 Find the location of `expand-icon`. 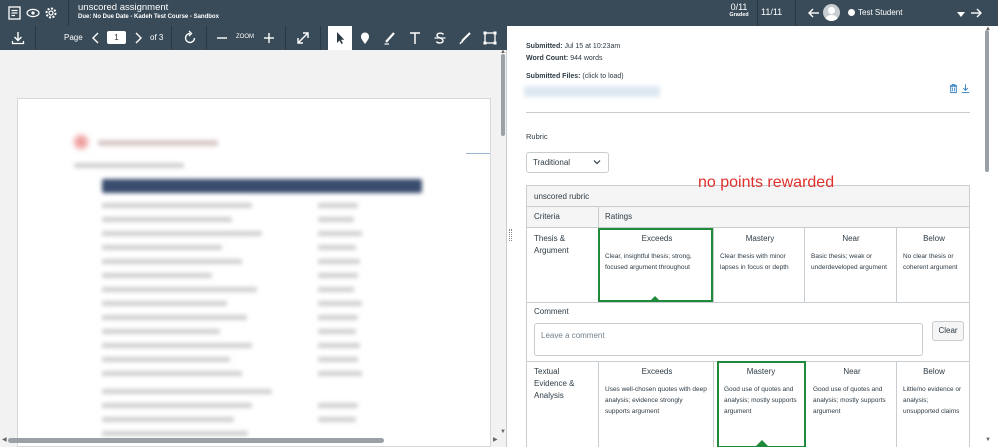

expand-icon is located at coordinates (303, 38).